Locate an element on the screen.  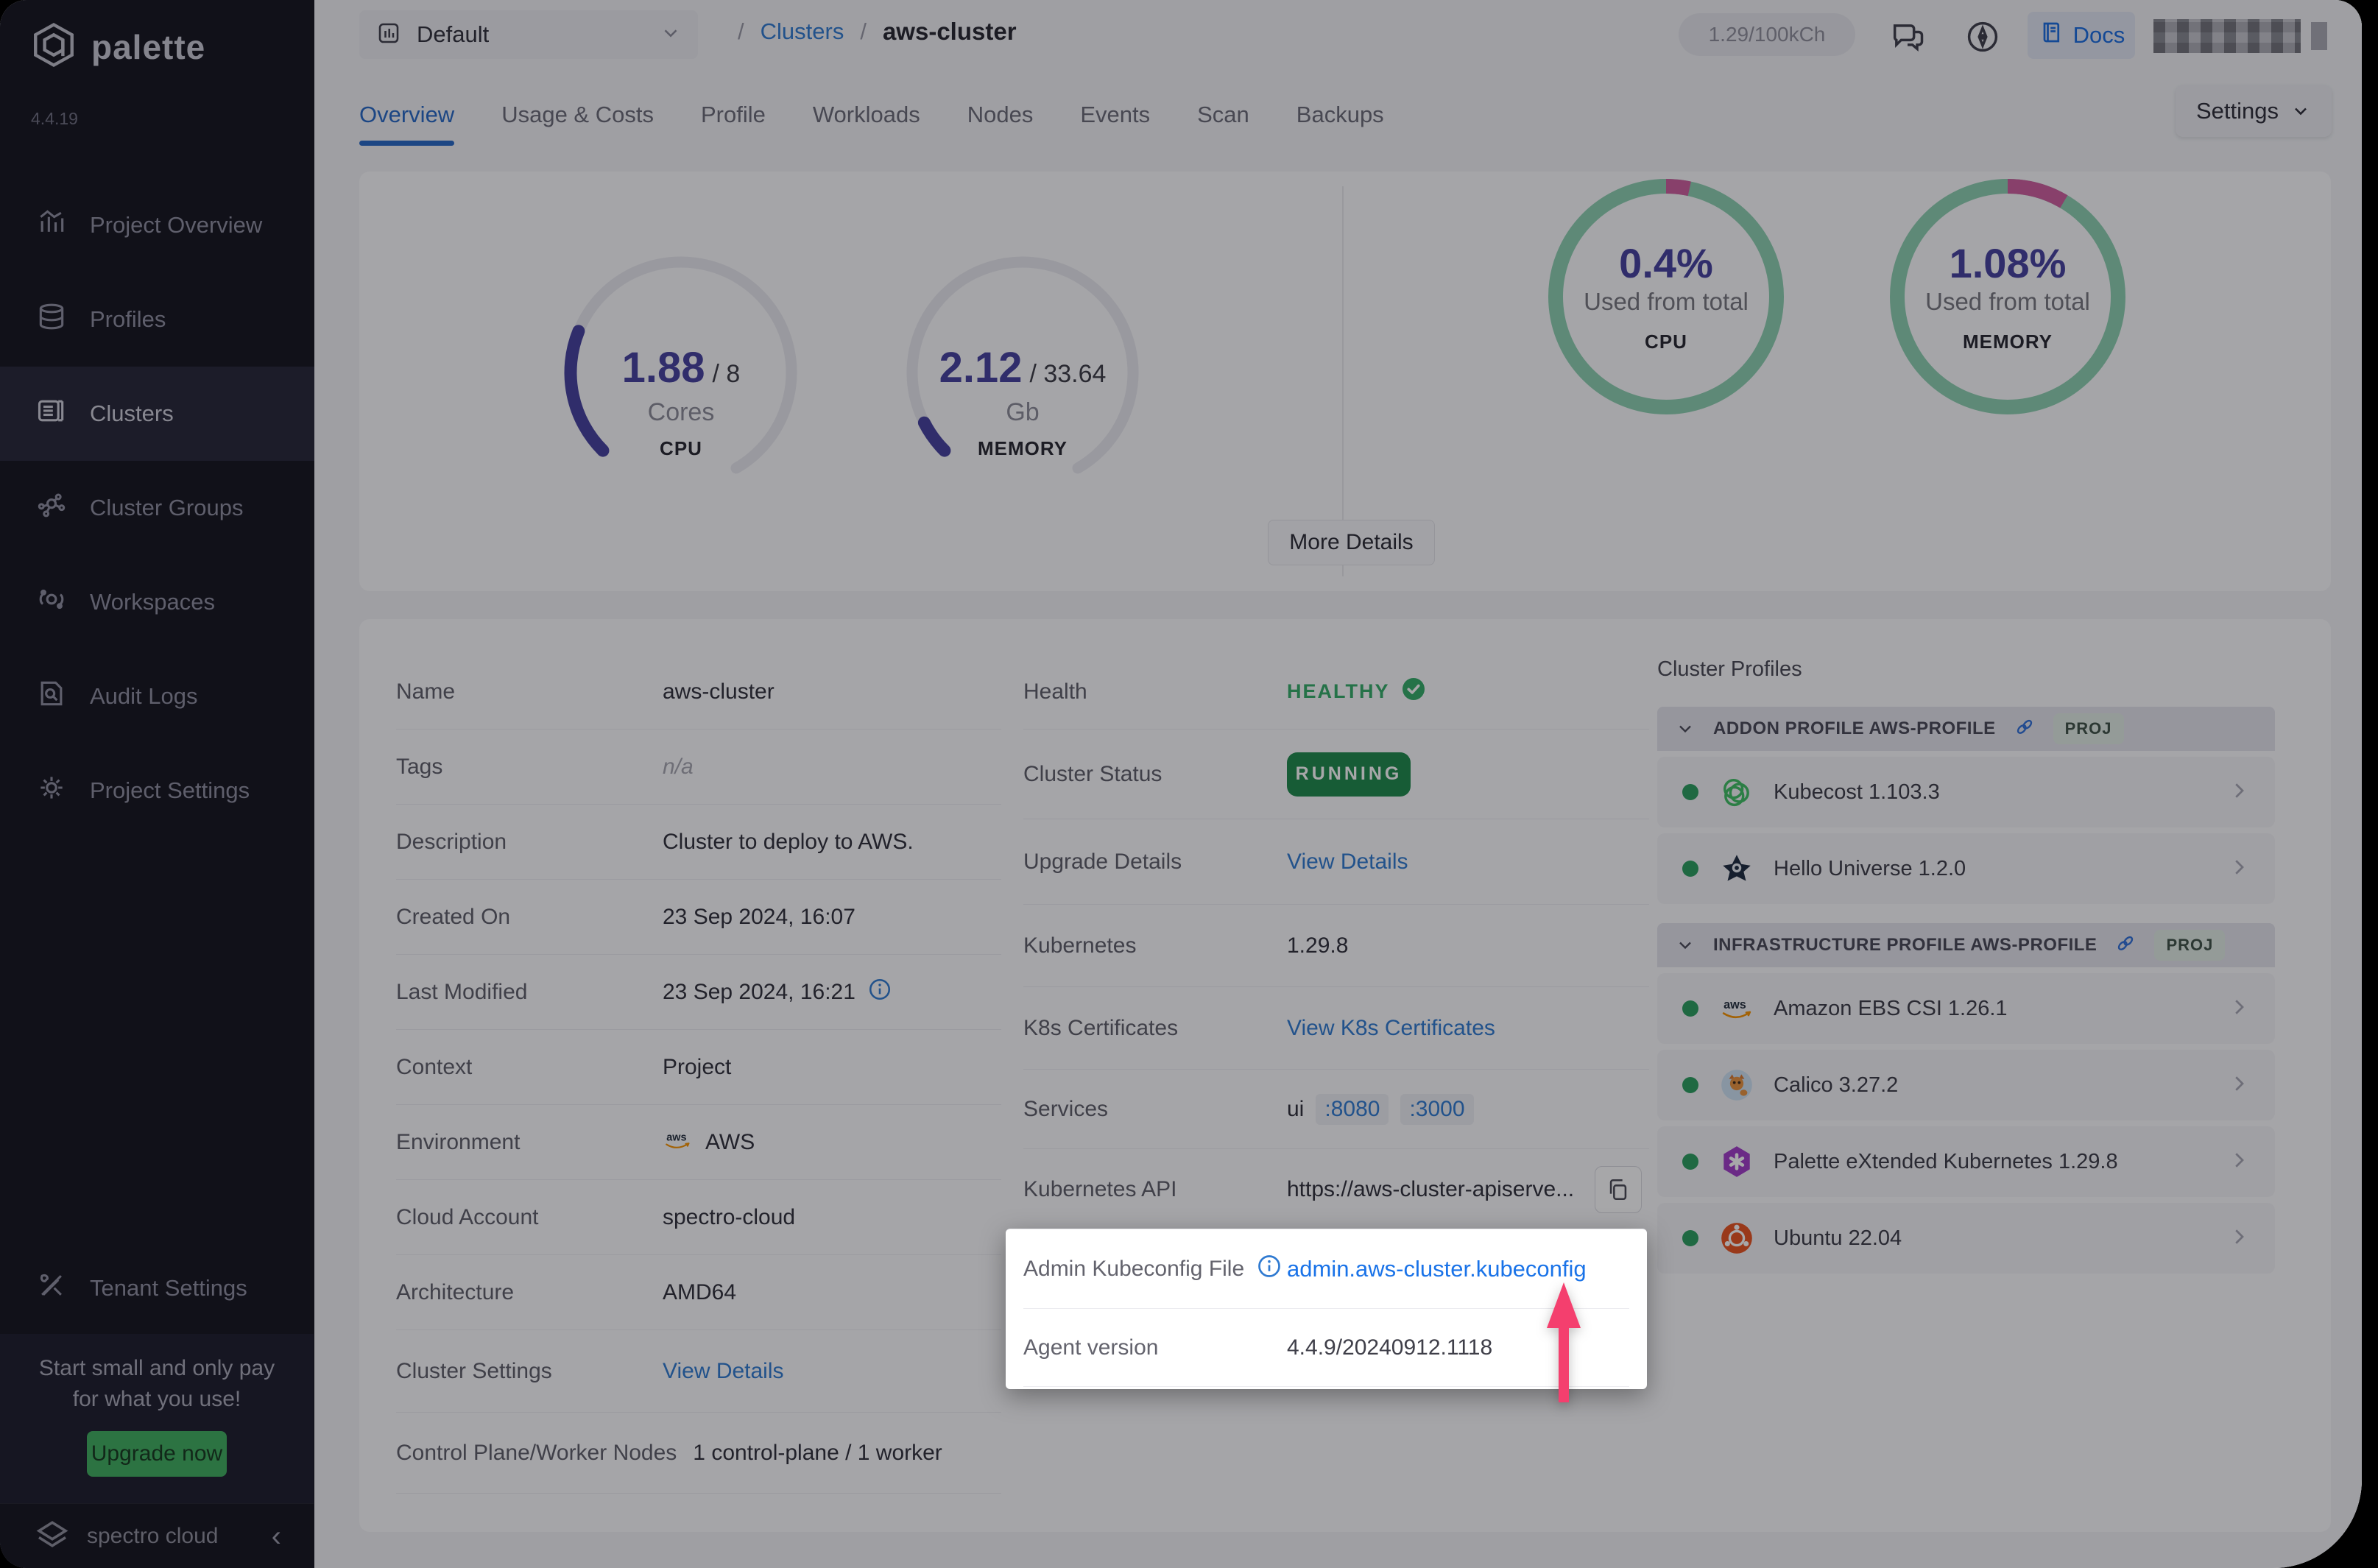
detail-row-health: Health HEALTHY is located at coordinates (1336, 692).